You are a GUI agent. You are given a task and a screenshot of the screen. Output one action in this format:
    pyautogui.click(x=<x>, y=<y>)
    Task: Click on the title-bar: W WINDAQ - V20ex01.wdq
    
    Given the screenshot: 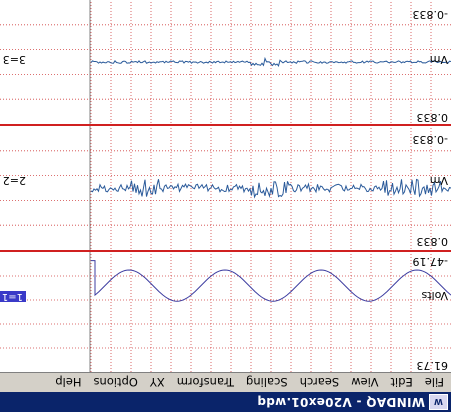 What is the action you would take?
    pyautogui.click(x=225, y=402)
    